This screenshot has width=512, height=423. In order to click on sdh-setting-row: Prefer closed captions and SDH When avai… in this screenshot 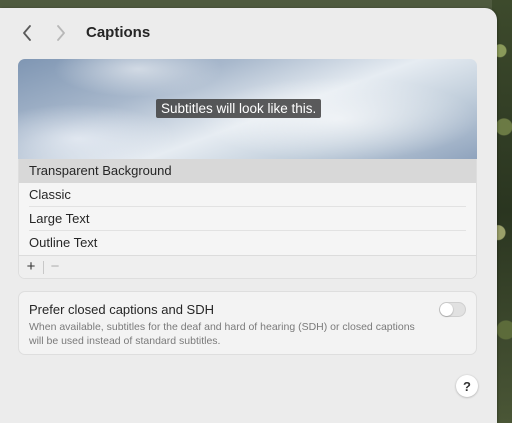, I will do `click(247, 323)`.